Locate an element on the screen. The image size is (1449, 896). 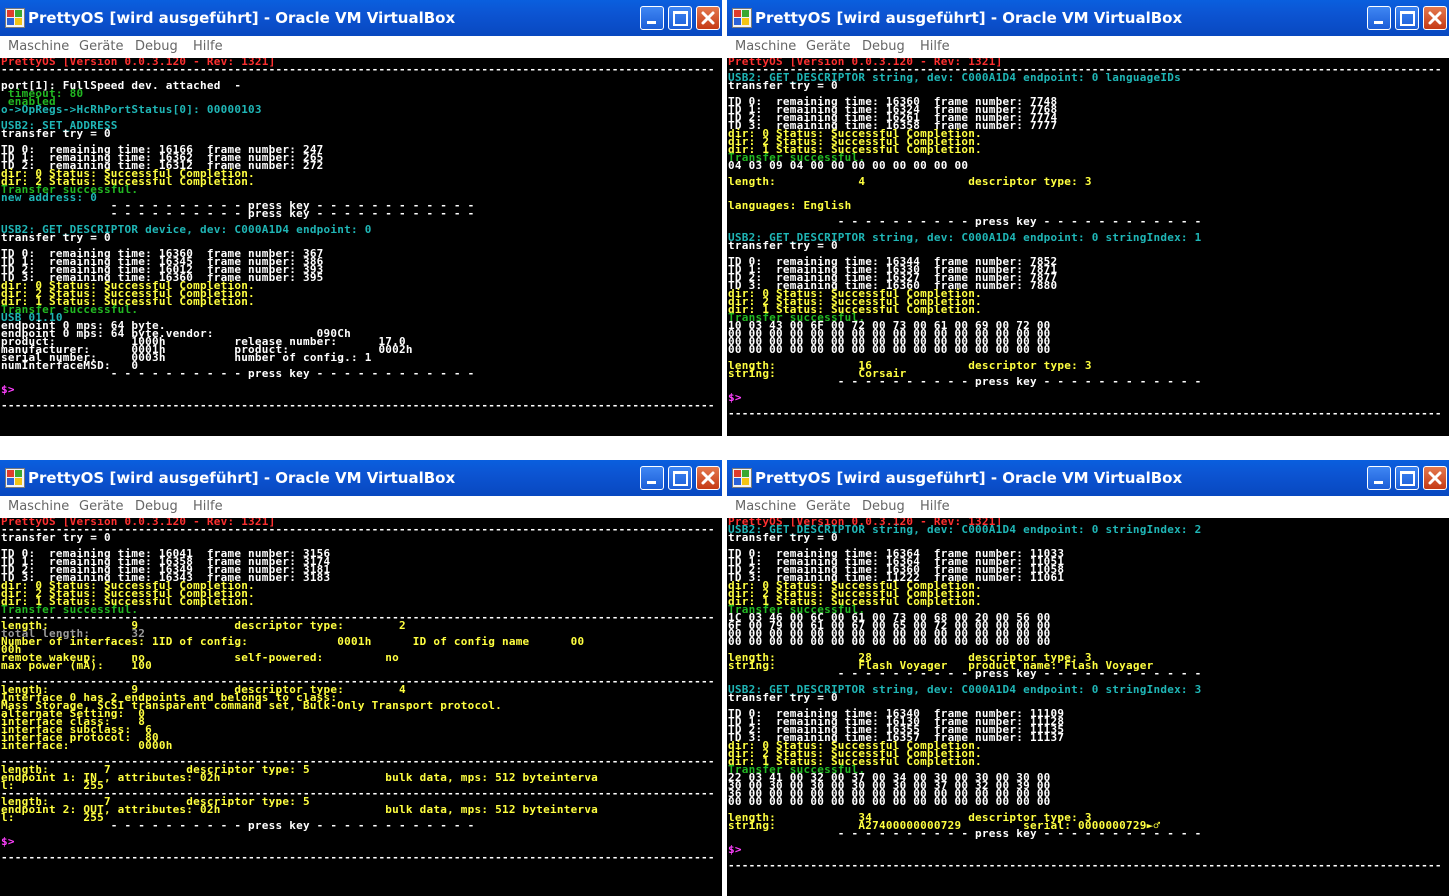
console-line: 04 03 09 04 00 00 00 00 00 00 00 00 is located at coordinates (848, 165).